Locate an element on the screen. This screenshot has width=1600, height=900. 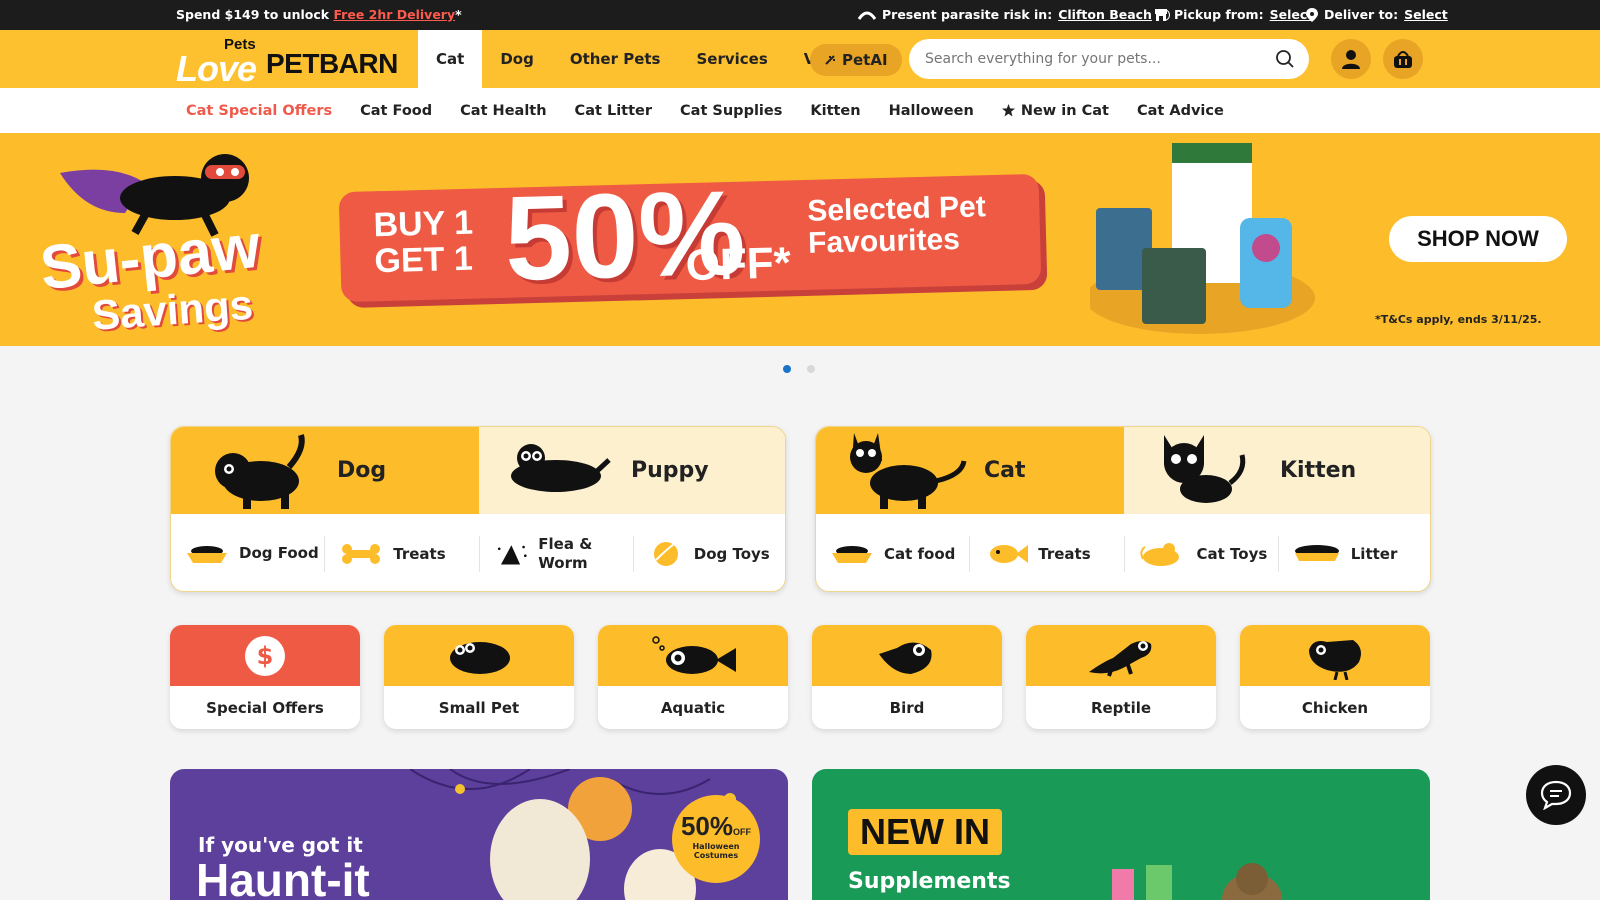
parasite-icon is located at coordinates (867, 15).